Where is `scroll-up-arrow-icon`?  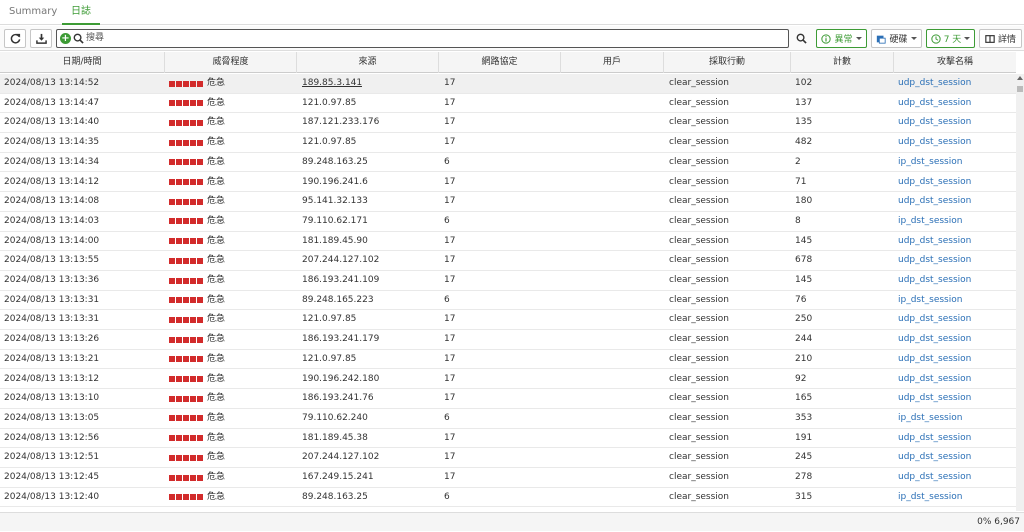 scroll-up-arrow-icon is located at coordinates (1020, 78).